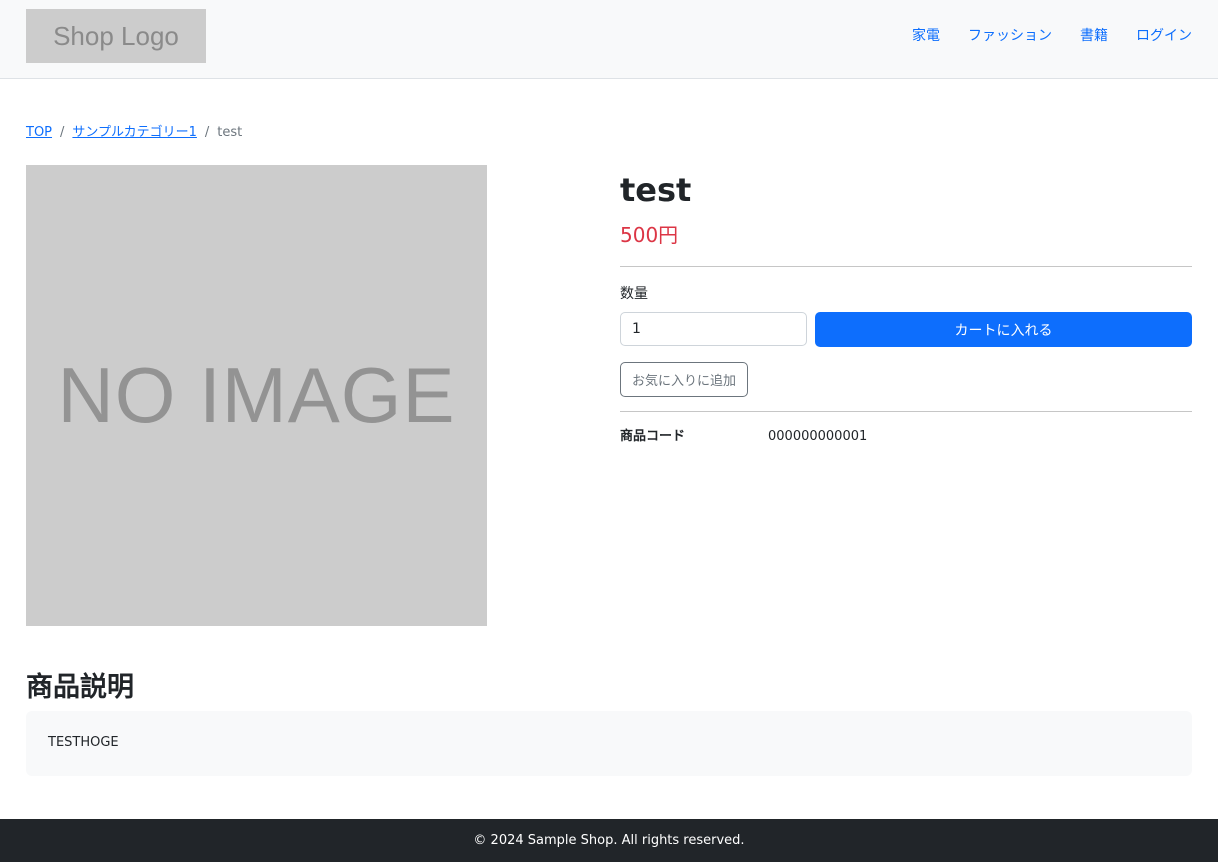 This screenshot has height=862, width=1218. I want to click on site-footer: © 2024 Sample Shop. All rights reserved., so click(609, 840).